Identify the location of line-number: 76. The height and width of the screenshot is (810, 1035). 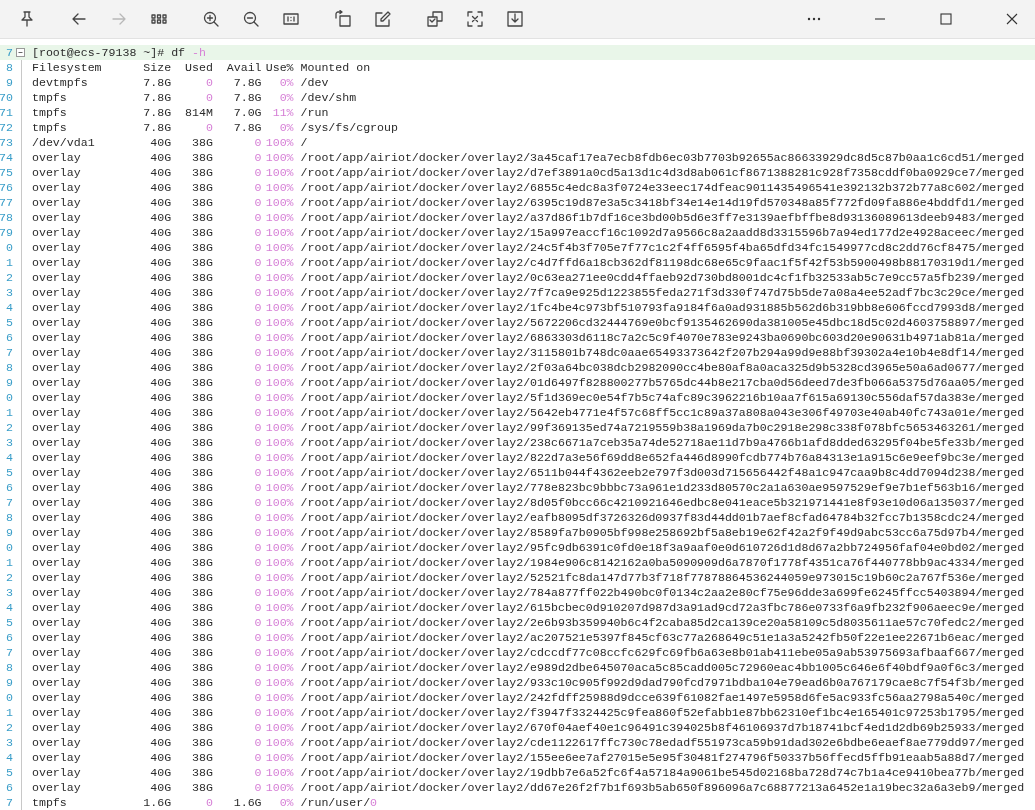
(6, 187).